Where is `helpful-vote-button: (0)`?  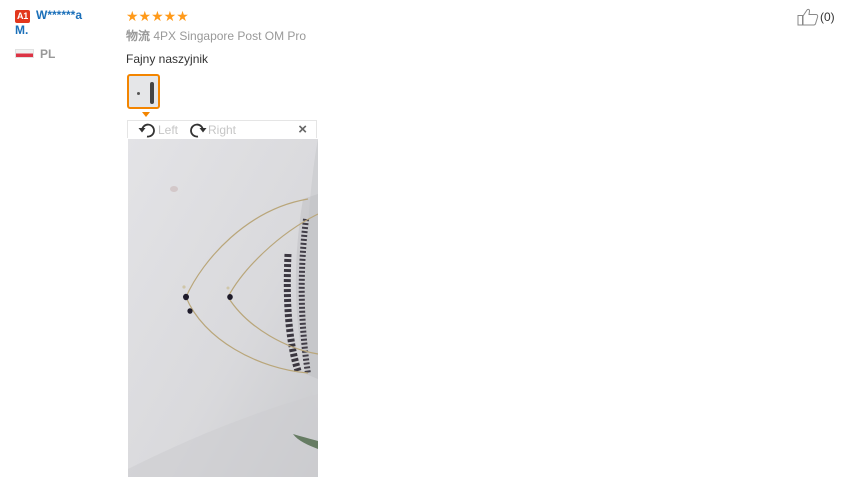
helpful-vote-button: (0) is located at coordinates (816, 17).